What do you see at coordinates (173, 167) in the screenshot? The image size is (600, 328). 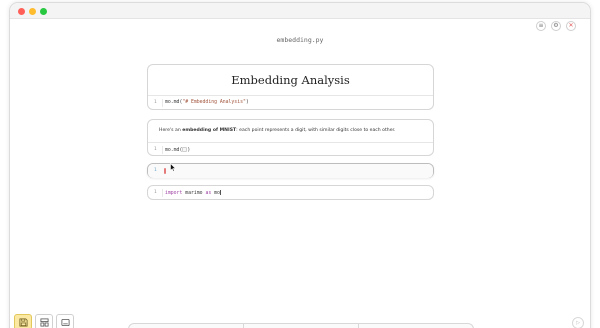 I see `mouse-pointer-icon` at bounding box center [173, 167].